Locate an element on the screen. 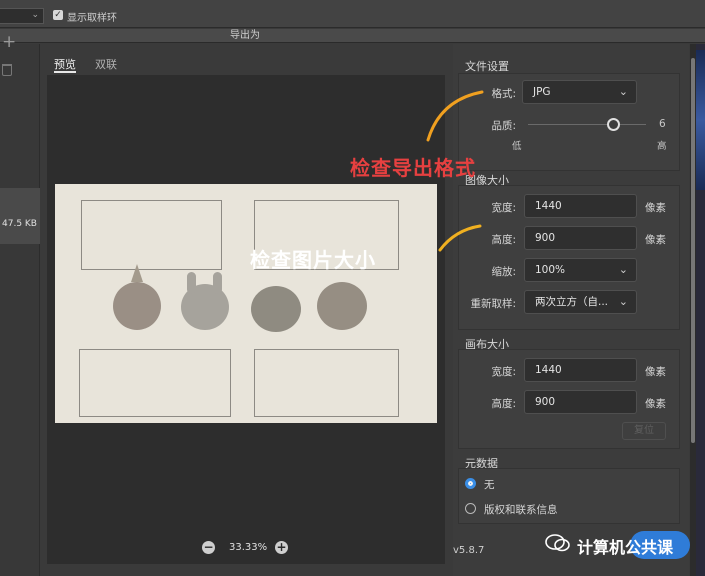  show-sampling-ring-checkbox: ✓ is located at coordinates (58, 15).